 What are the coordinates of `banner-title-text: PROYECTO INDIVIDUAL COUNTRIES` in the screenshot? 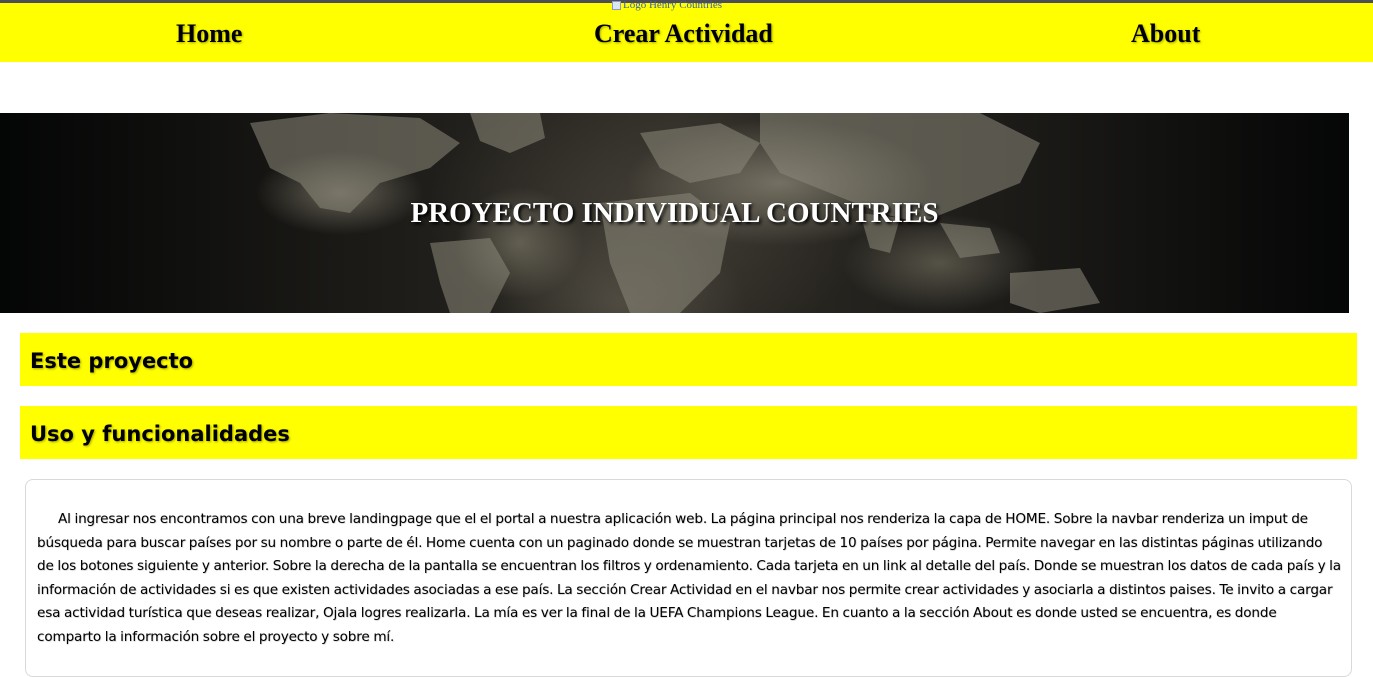 It's located at (674, 212).